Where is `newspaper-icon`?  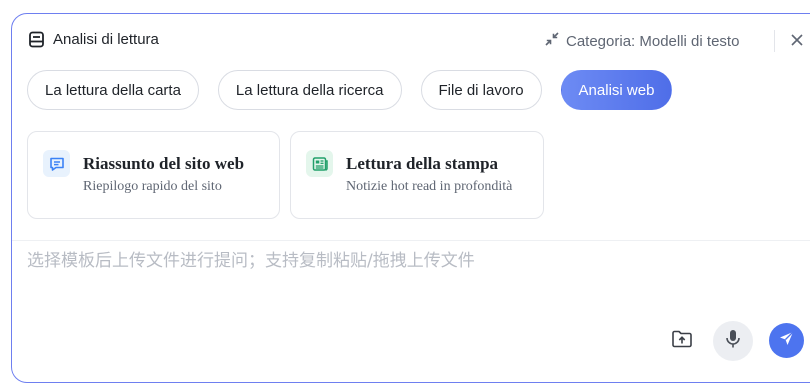
newspaper-icon is located at coordinates (319, 163).